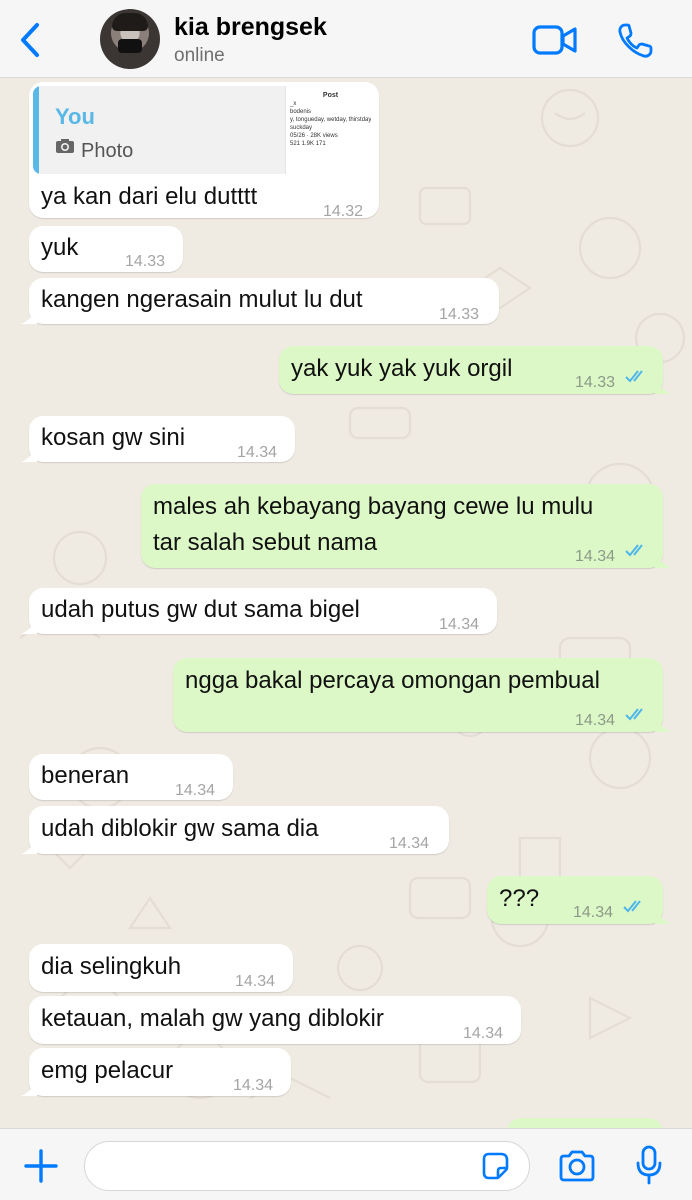 This screenshot has width=692, height=1200. Describe the element at coordinates (199, 55) in the screenshot. I see `contact-status: online` at that location.